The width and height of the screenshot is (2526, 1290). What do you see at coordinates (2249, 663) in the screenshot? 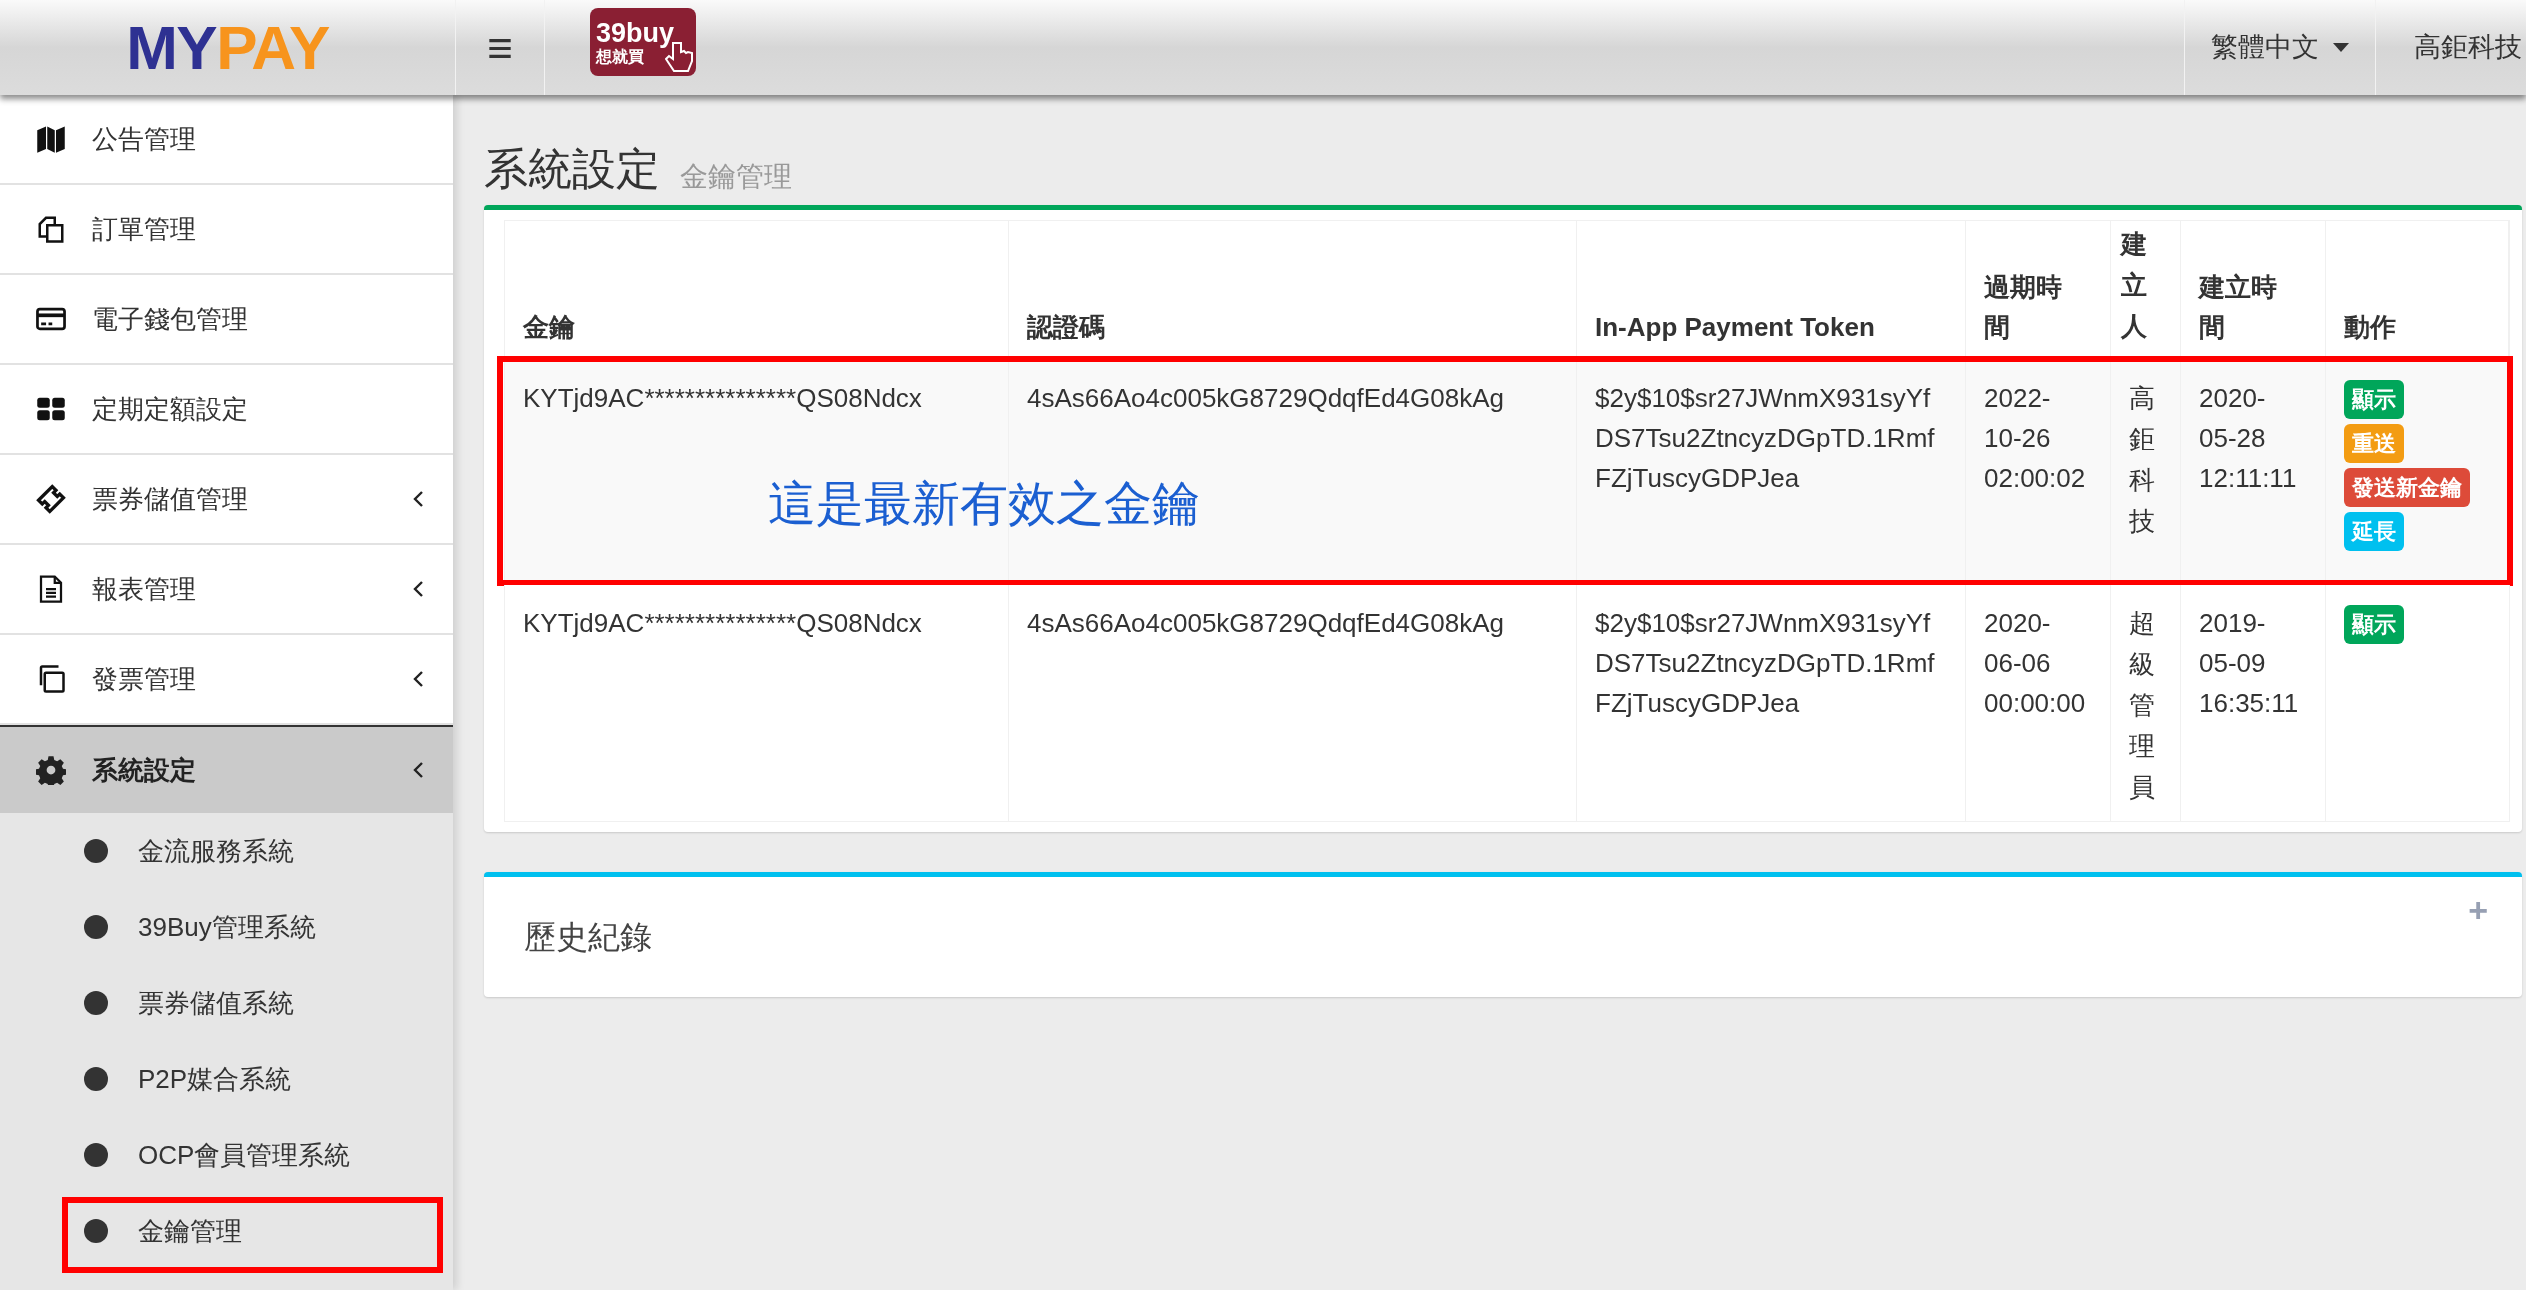
I see `table-cell-text: 2019-05-09 16:35:11` at bounding box center [2249, 663].